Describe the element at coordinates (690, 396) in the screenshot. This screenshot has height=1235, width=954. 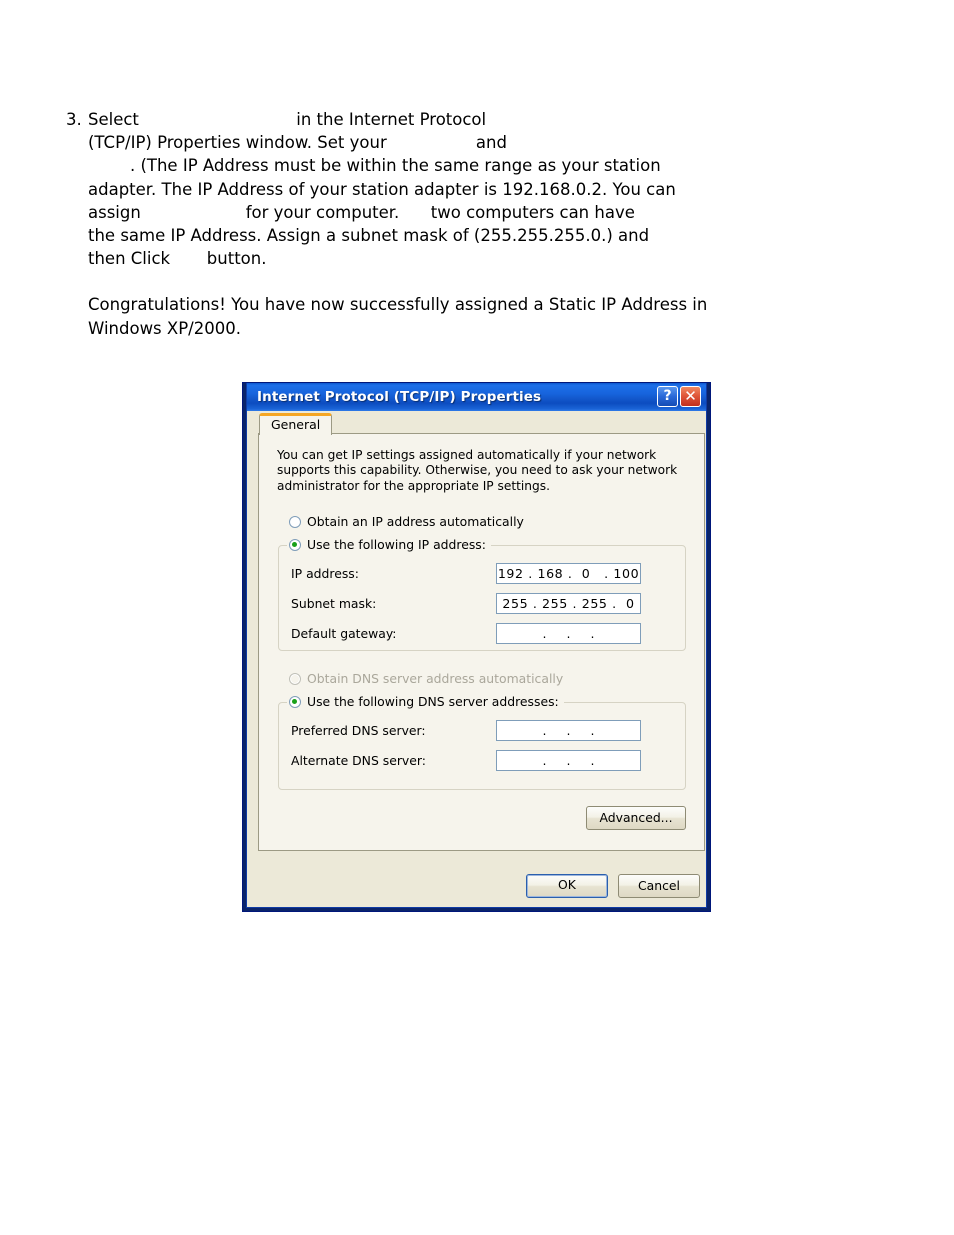
I see `close-icon: ✕` at that location.